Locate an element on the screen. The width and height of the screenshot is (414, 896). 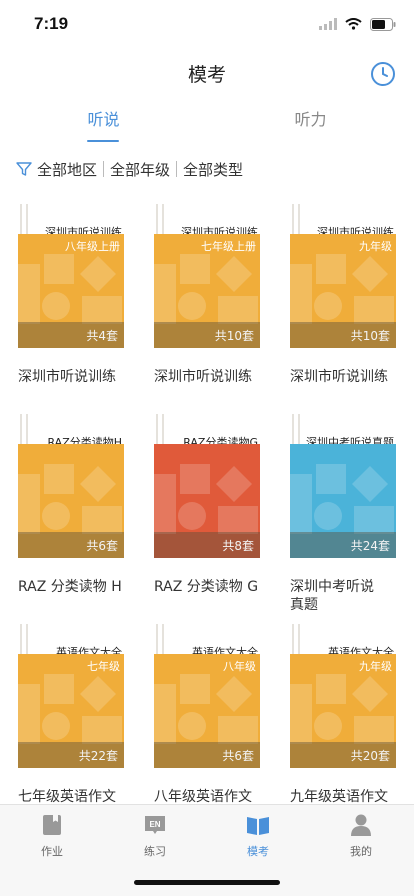
book-cover-art: 英语作文大全 八年级 共6套 is located at coordinates (207, 696).